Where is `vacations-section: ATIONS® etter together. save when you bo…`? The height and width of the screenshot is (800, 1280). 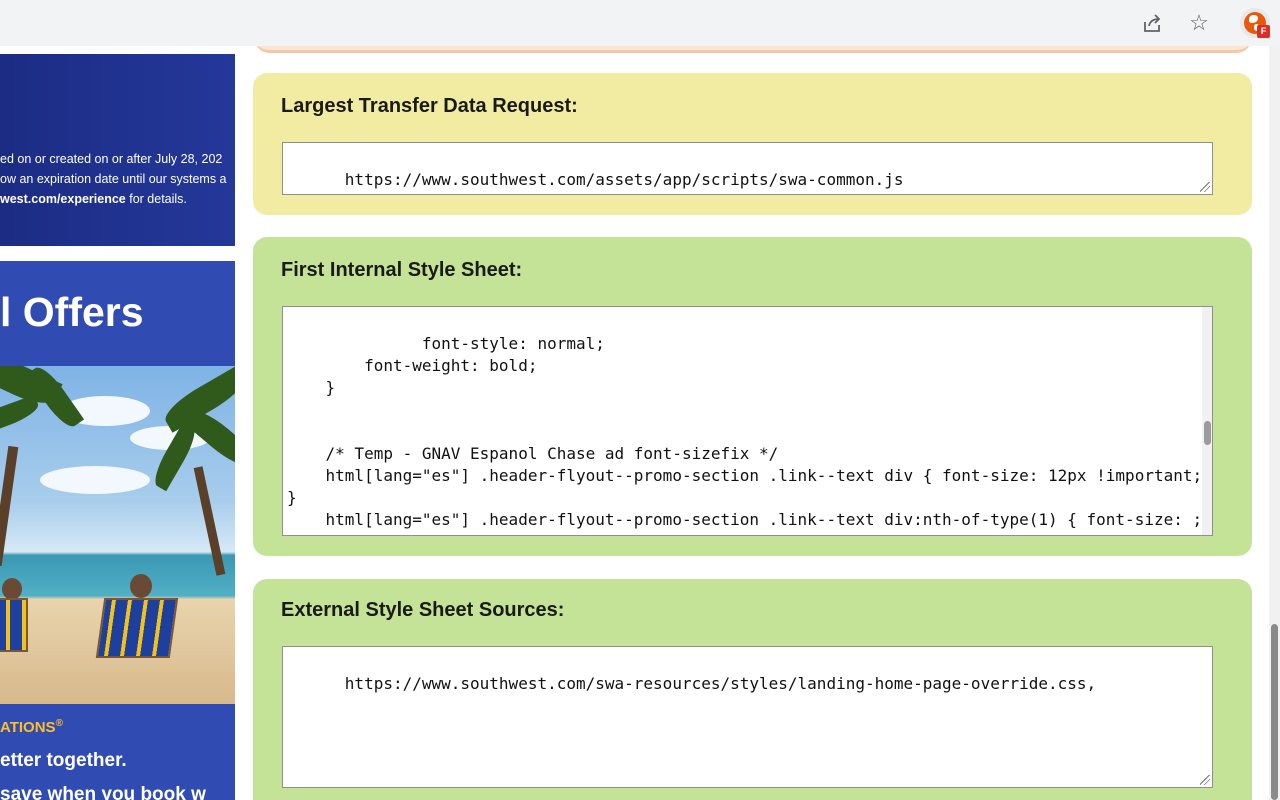 vacations-section: ATIONS® etter together. save when you bo… is located at coordinates (117, 752).